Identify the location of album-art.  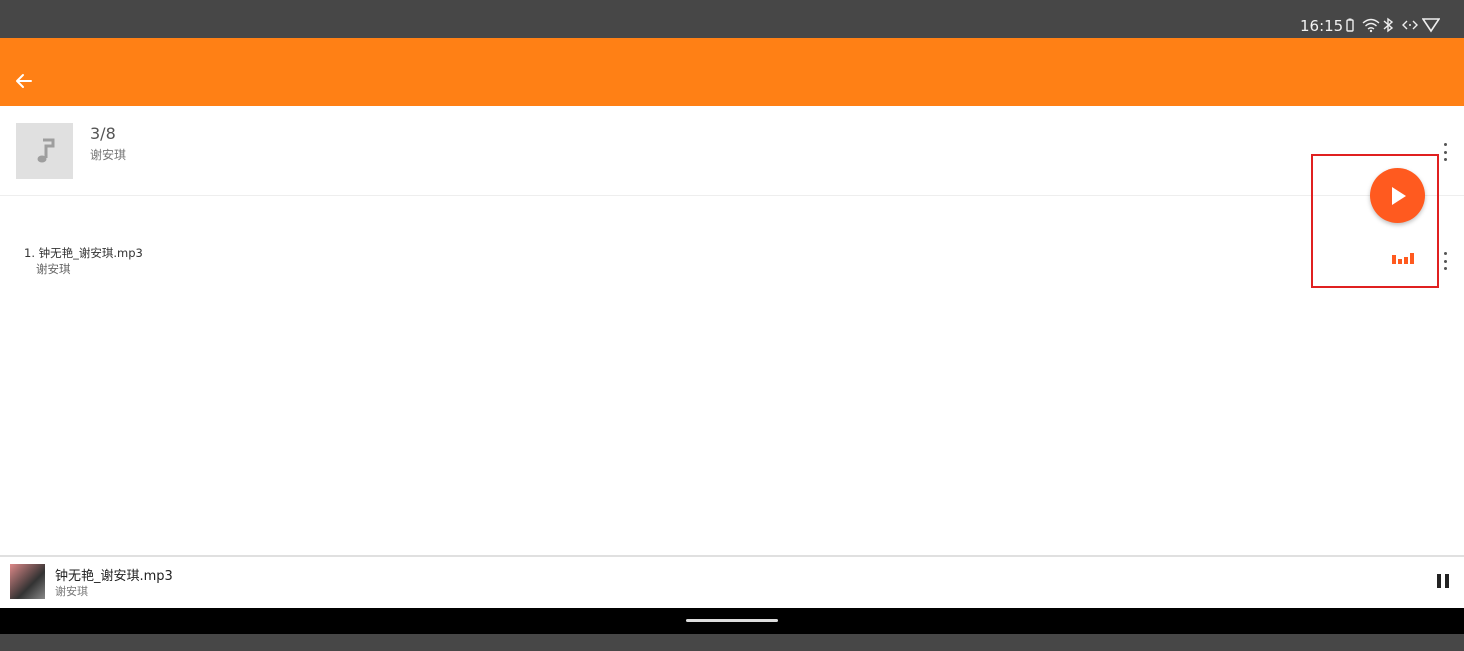
(44, 151).